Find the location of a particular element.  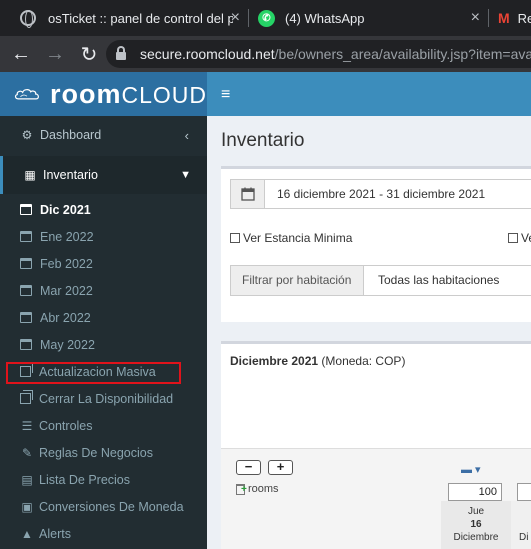

sliders-icon: ☰ is located at coordinates (27, 425).